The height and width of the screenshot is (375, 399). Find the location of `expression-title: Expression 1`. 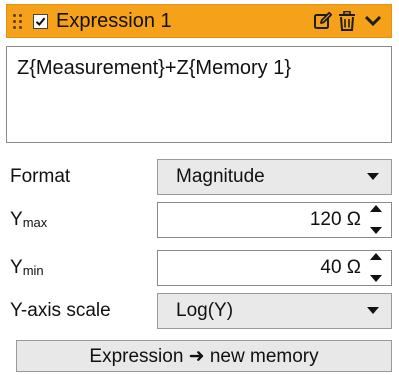

expression-title: Expression 1 is located at coordinates (114, 20).